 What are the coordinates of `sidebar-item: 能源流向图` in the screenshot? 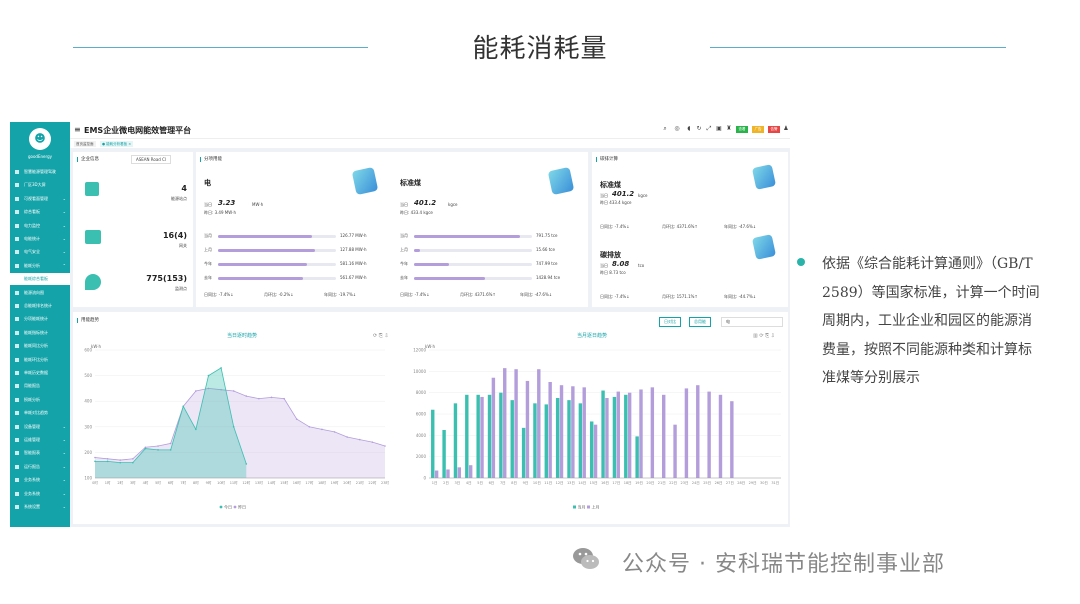 It's located at (40, 293).